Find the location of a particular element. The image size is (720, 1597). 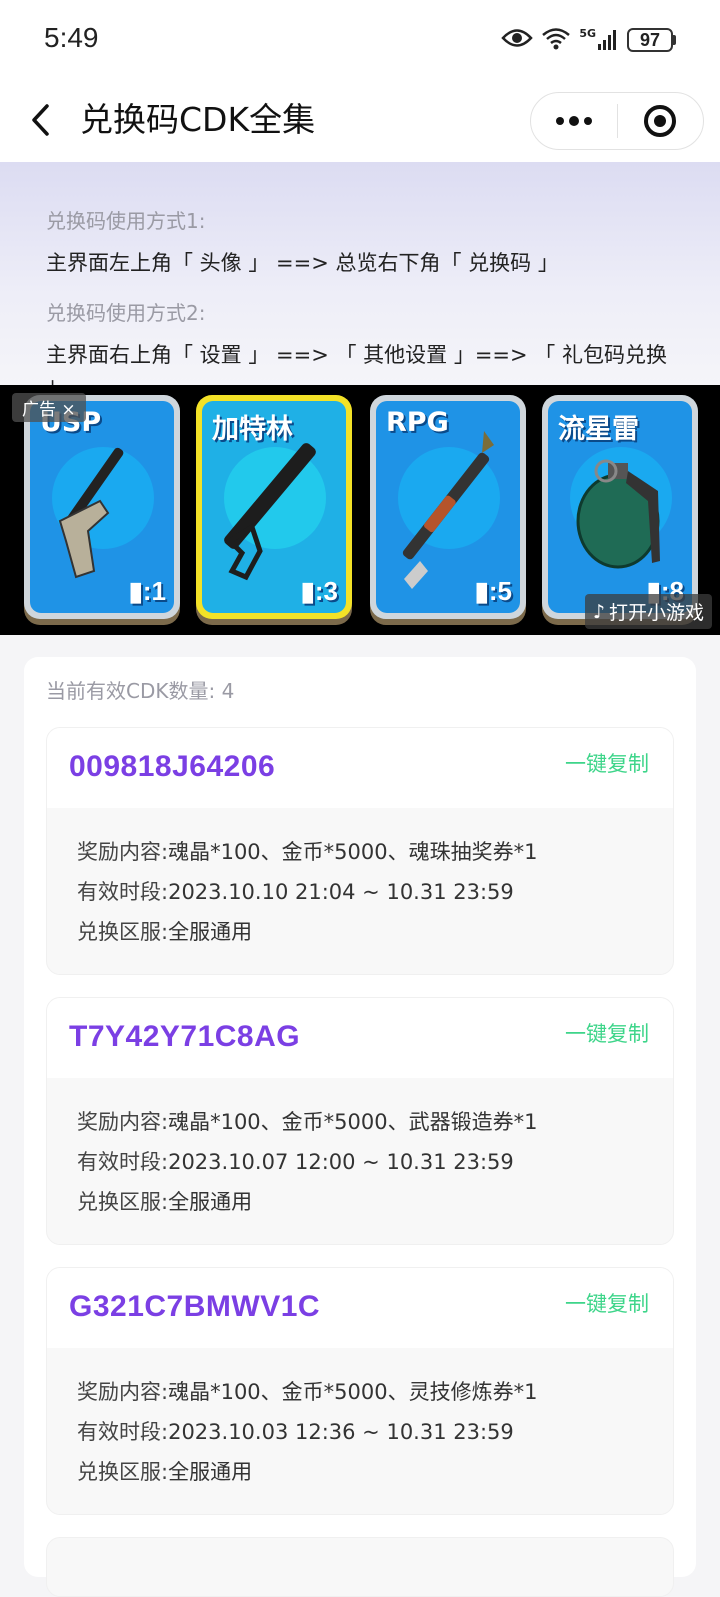

status-icons: 5G 97 is located at coordinates (588, 40).